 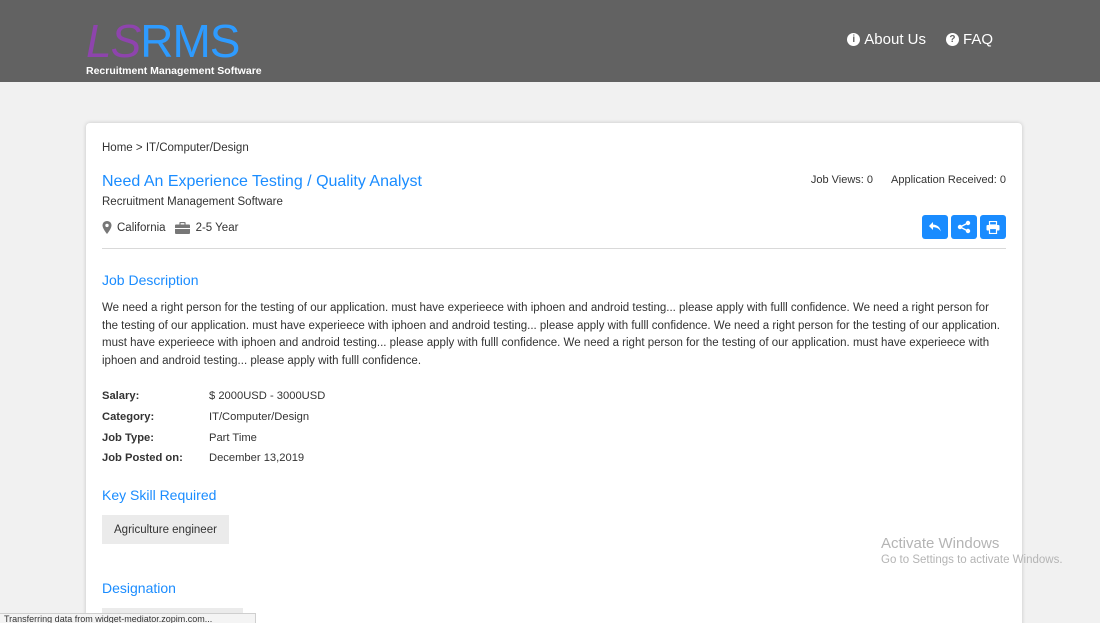 What do you see at coordinates (948, 180) in the screenshot?
I see `applications-received: Application Received: 0` at bounding box center [948, 180].